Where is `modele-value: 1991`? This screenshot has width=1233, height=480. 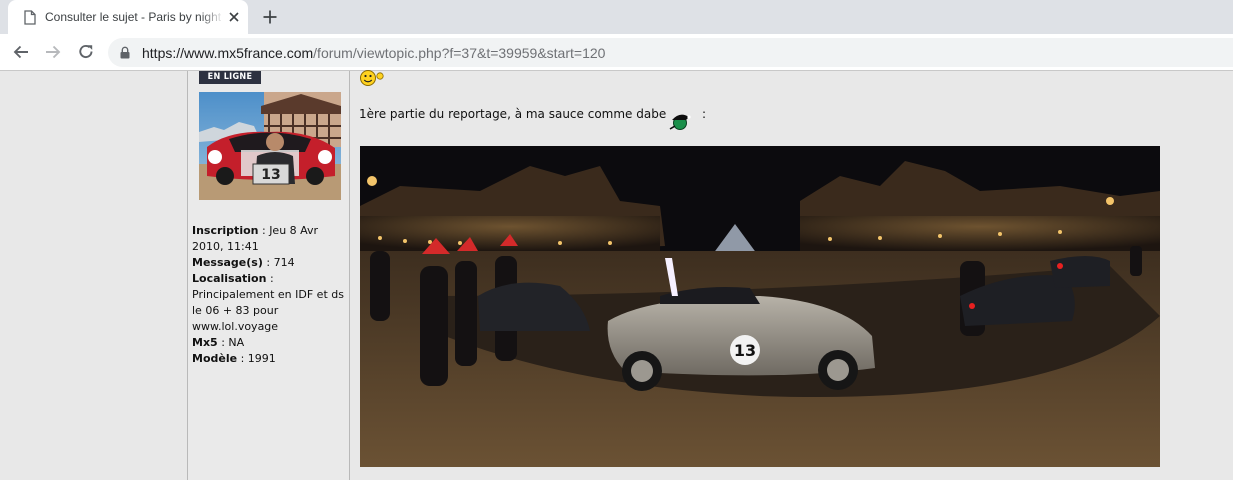
modele-value: 1991 is located at coordinates (261, 358).